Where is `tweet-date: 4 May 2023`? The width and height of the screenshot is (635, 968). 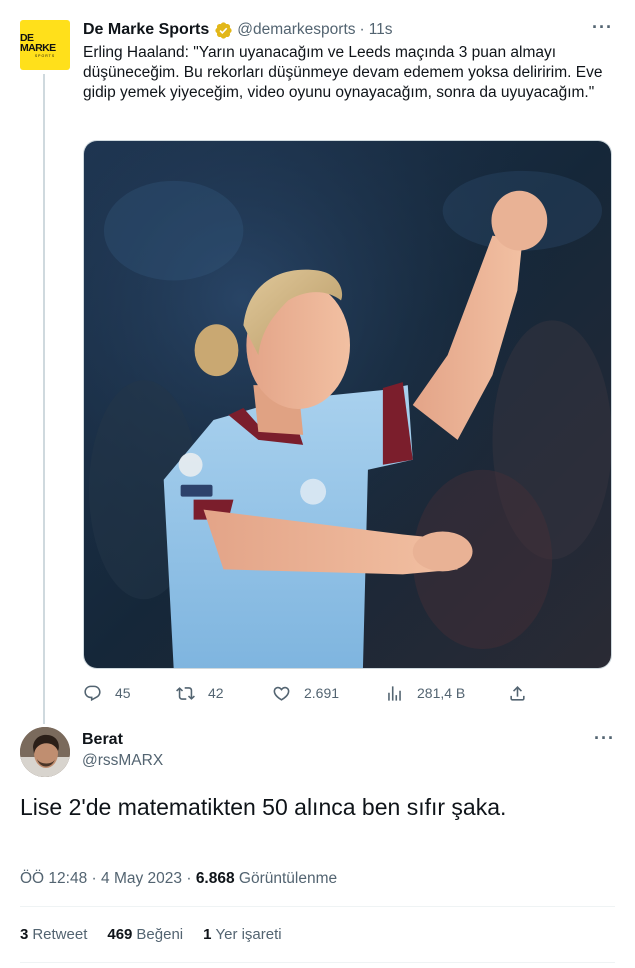
tweet-date: 4 May 2023 is located at coordinates (141, 878).